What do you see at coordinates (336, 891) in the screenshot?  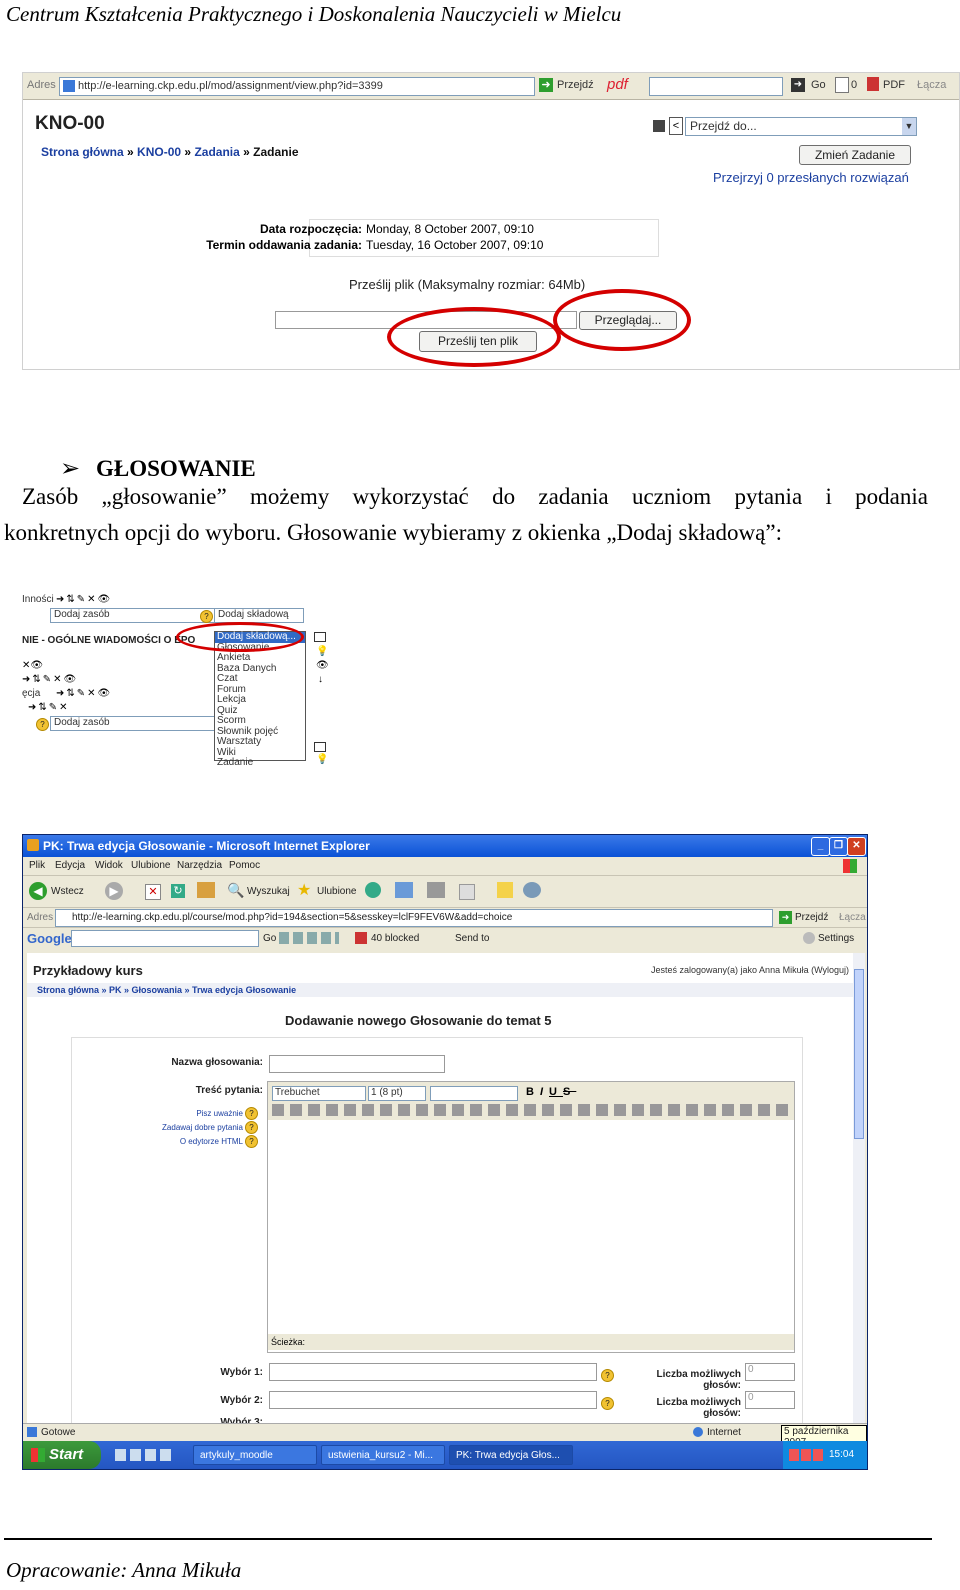 I see `favorites-button: Ulubione` at bounding box center [336, 891].